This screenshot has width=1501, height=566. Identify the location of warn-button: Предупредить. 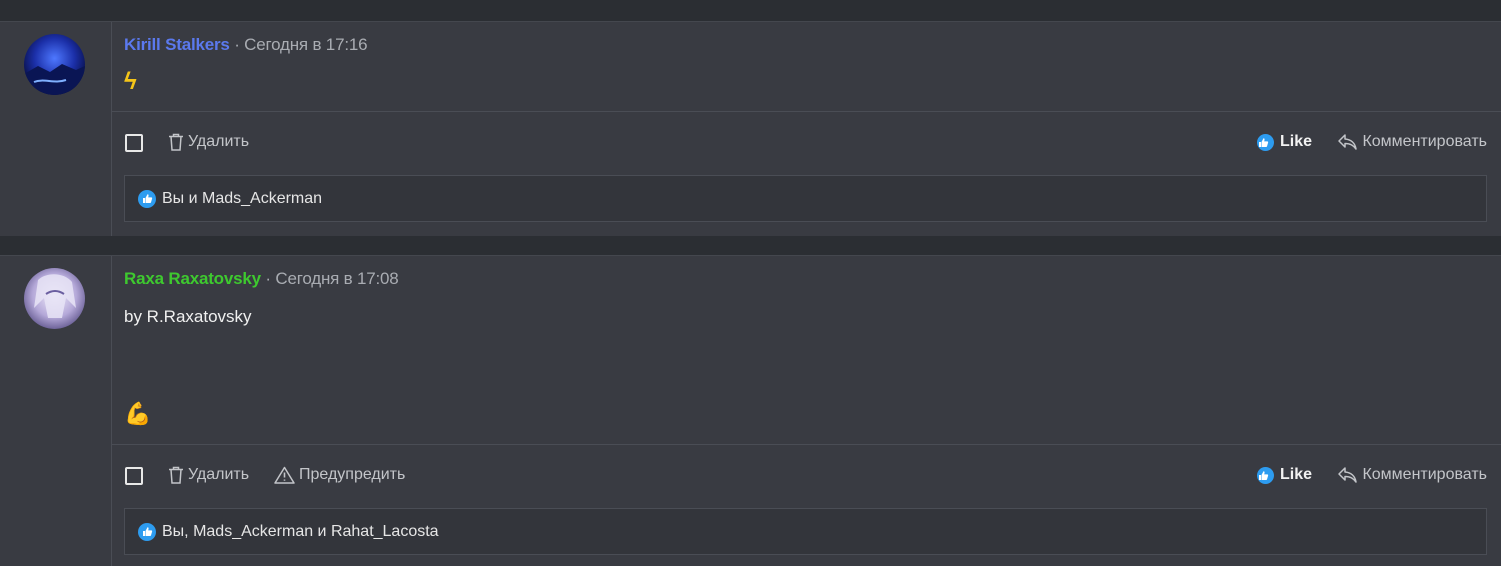
(339, 475).